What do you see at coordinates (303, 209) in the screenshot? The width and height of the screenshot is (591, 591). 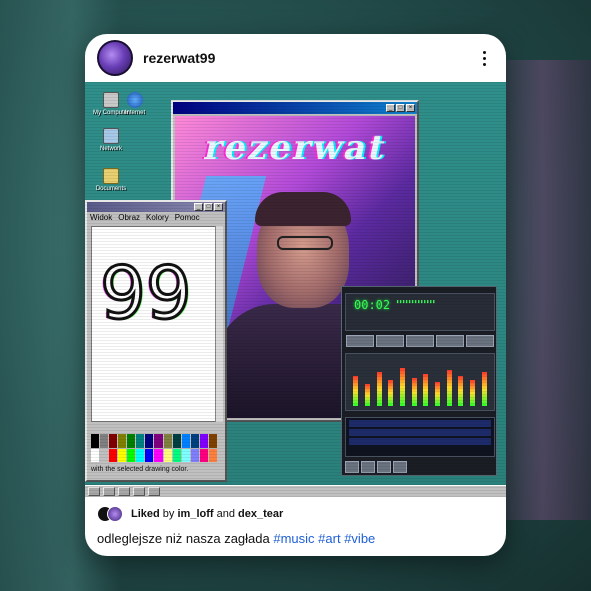 I see `hair` at bounding box center [303, 209].